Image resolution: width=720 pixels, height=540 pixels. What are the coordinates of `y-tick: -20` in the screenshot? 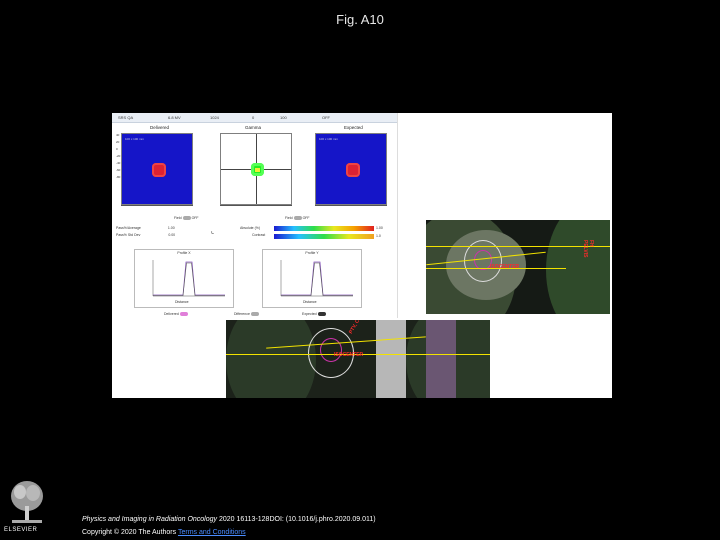 It's located at (118, 156).